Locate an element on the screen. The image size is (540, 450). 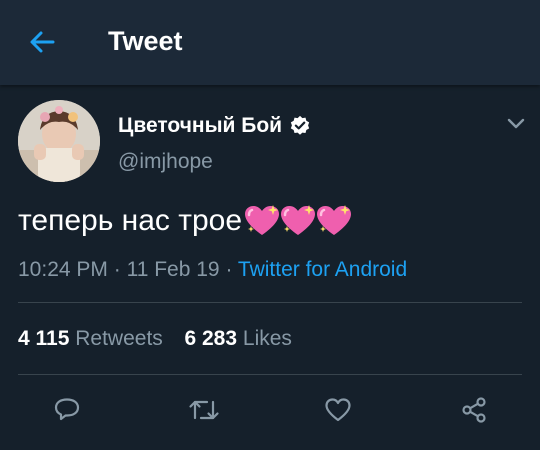
avatar is located at coordinates (59, 141).